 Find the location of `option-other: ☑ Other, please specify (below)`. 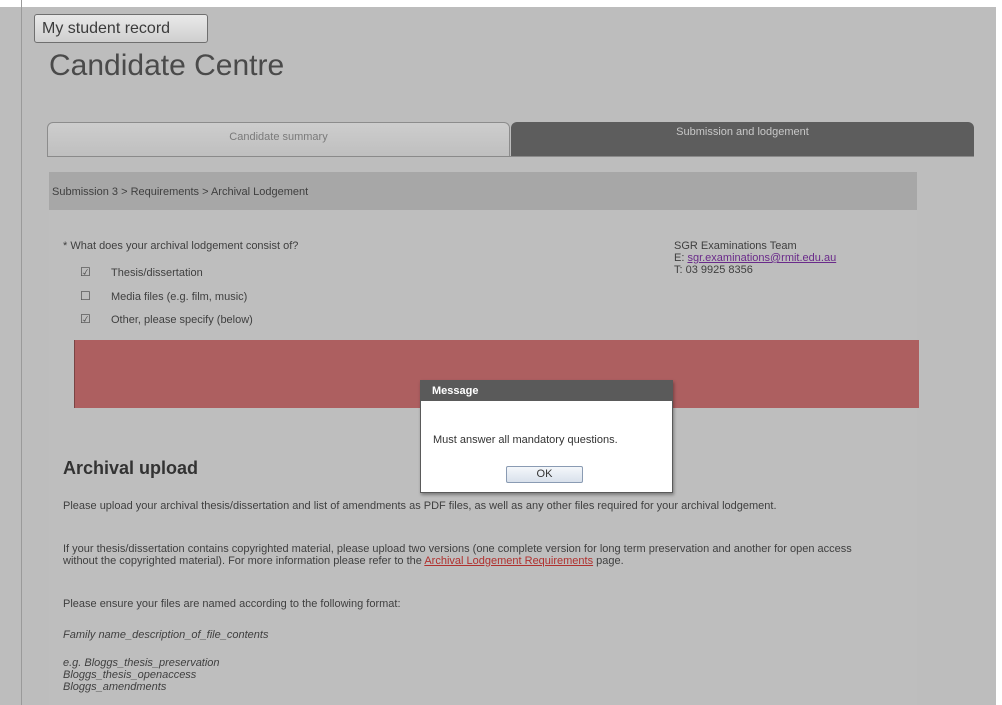

option-other: ☑ Other, please specify (below) is located at coordinates (166, 319).